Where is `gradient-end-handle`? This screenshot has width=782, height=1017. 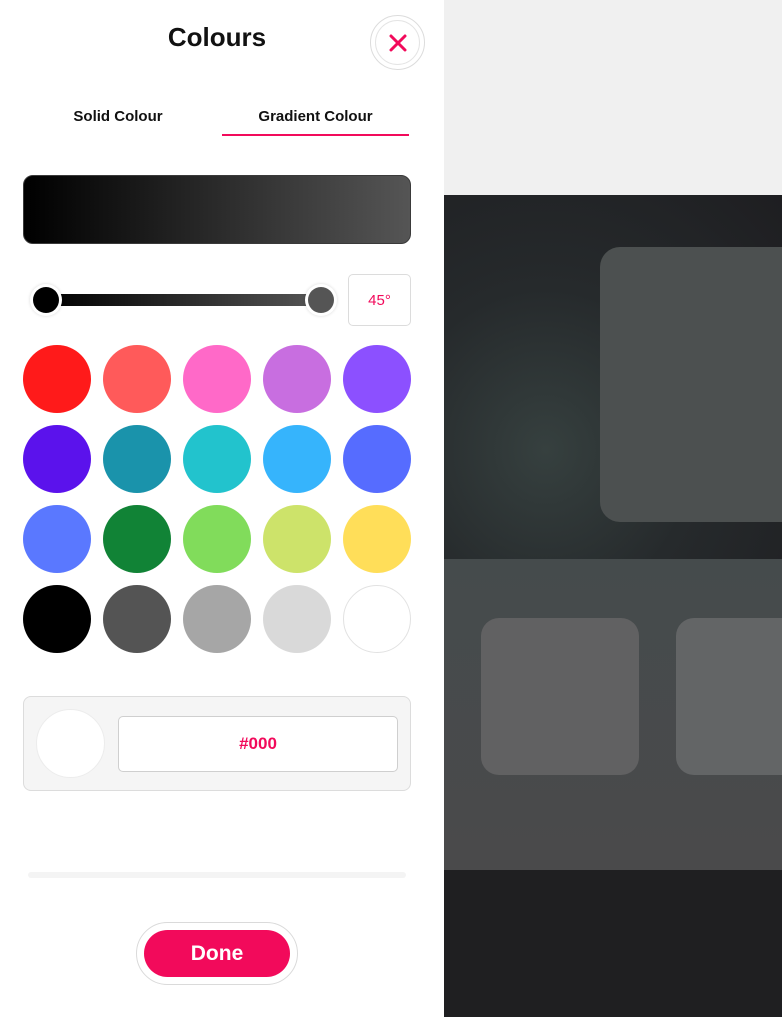
gradient-end-handle is located at coordinates (321, 300).